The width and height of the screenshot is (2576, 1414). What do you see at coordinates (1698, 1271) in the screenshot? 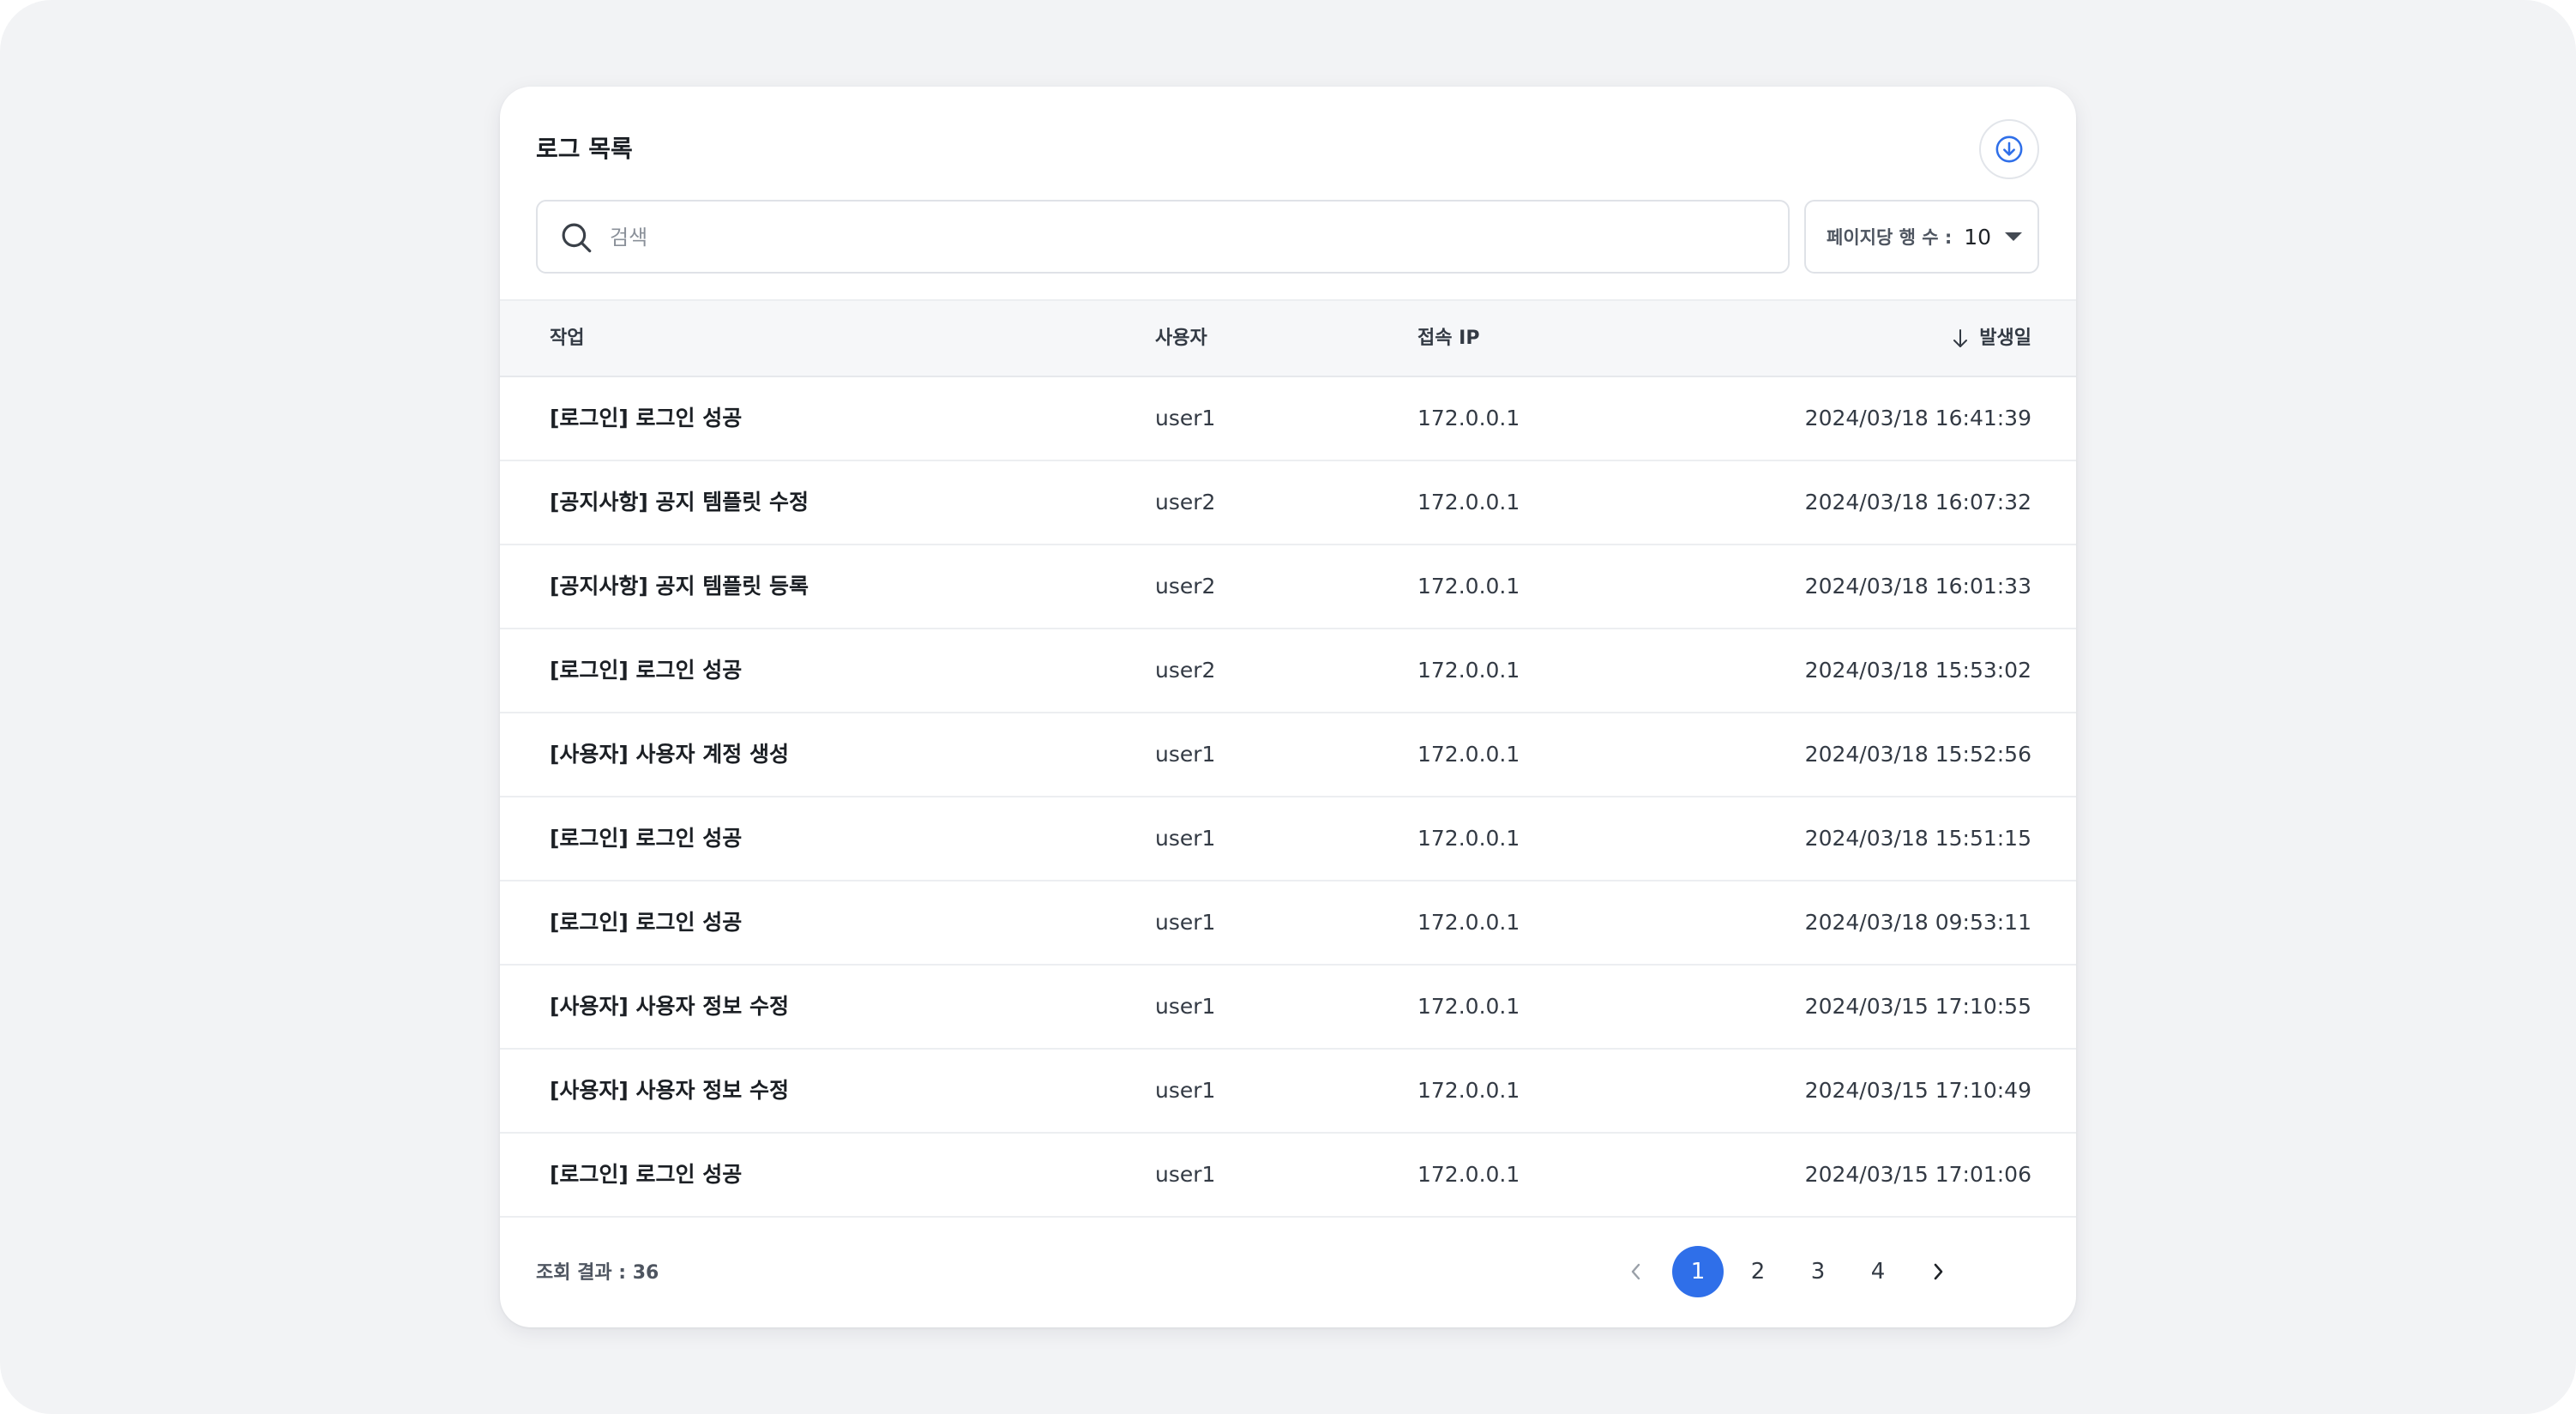
I see `page-button-1: 1` at bounding box center [1698, 1271].